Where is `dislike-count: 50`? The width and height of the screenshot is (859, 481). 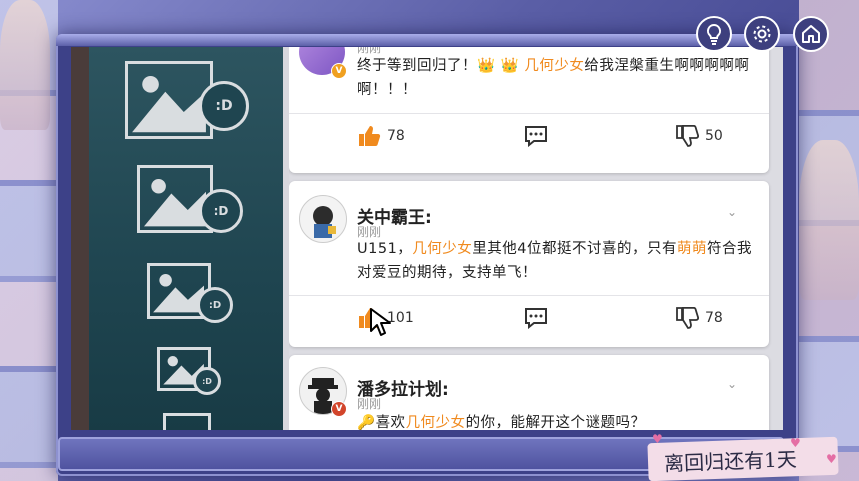 dislike-count: 50 is located at coordinates (714, 136).